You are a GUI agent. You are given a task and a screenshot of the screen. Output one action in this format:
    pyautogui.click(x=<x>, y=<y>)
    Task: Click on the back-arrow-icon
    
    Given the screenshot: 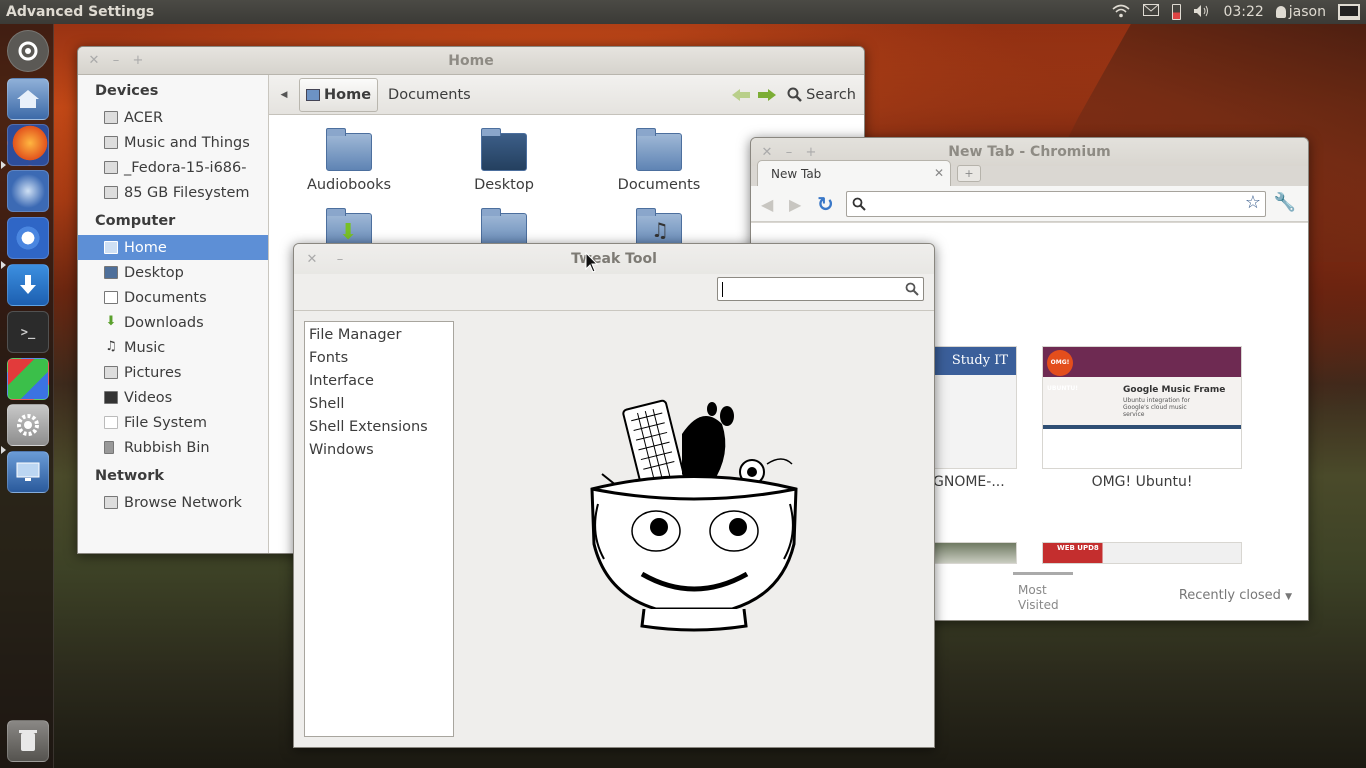 What is the action you would take?
    pyautogui.click(x=741, y=95)
    